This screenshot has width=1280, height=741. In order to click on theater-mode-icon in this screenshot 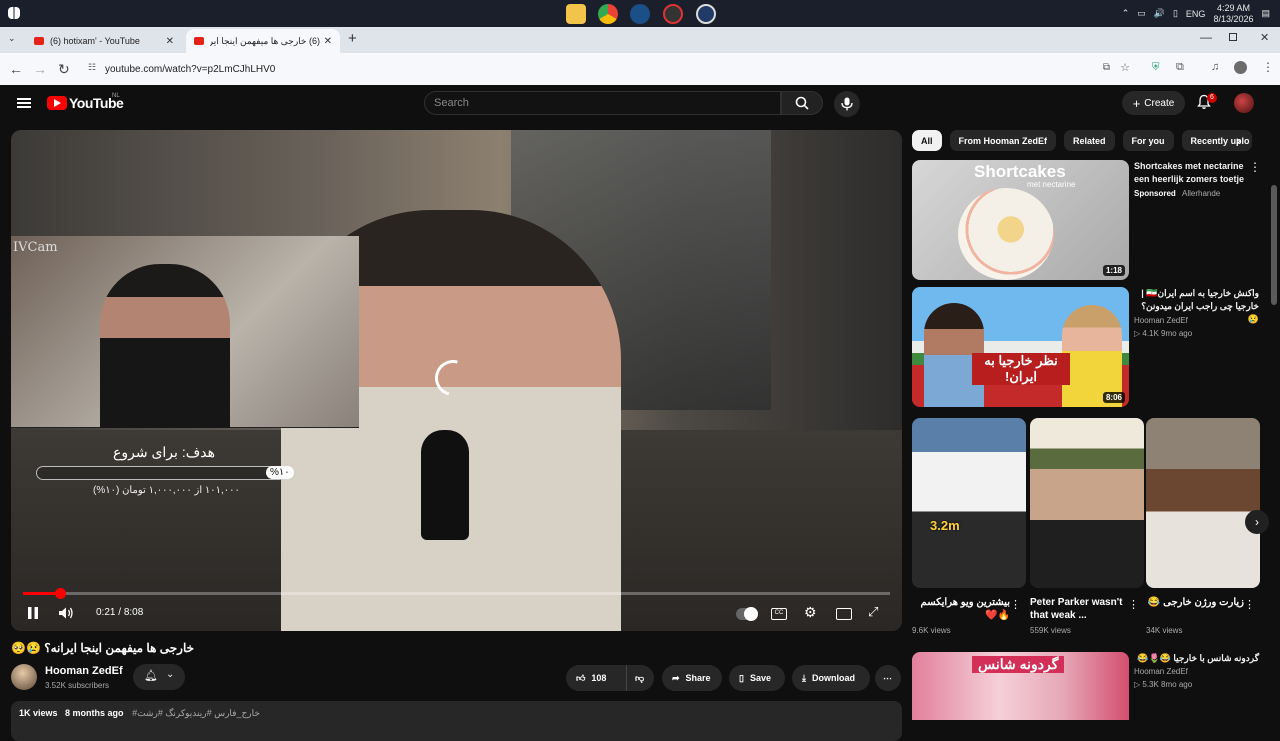, I will do `click(844, 614)`.